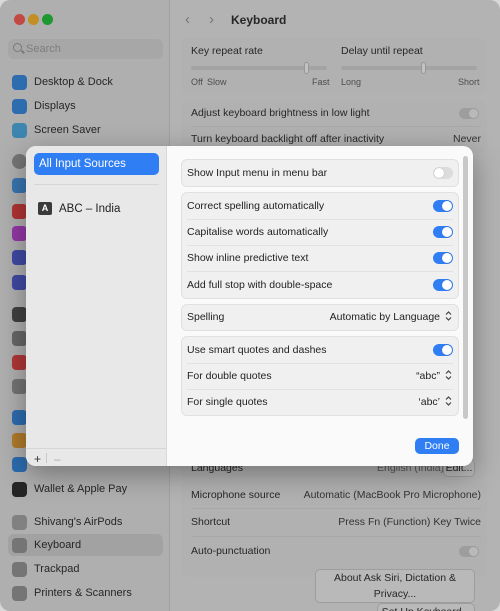 The image size is (500, 611). What do you see at coordinates (57, 459) in the screenshot?
I see `remove-input-source-button: –` at bounding box center [57, 459].